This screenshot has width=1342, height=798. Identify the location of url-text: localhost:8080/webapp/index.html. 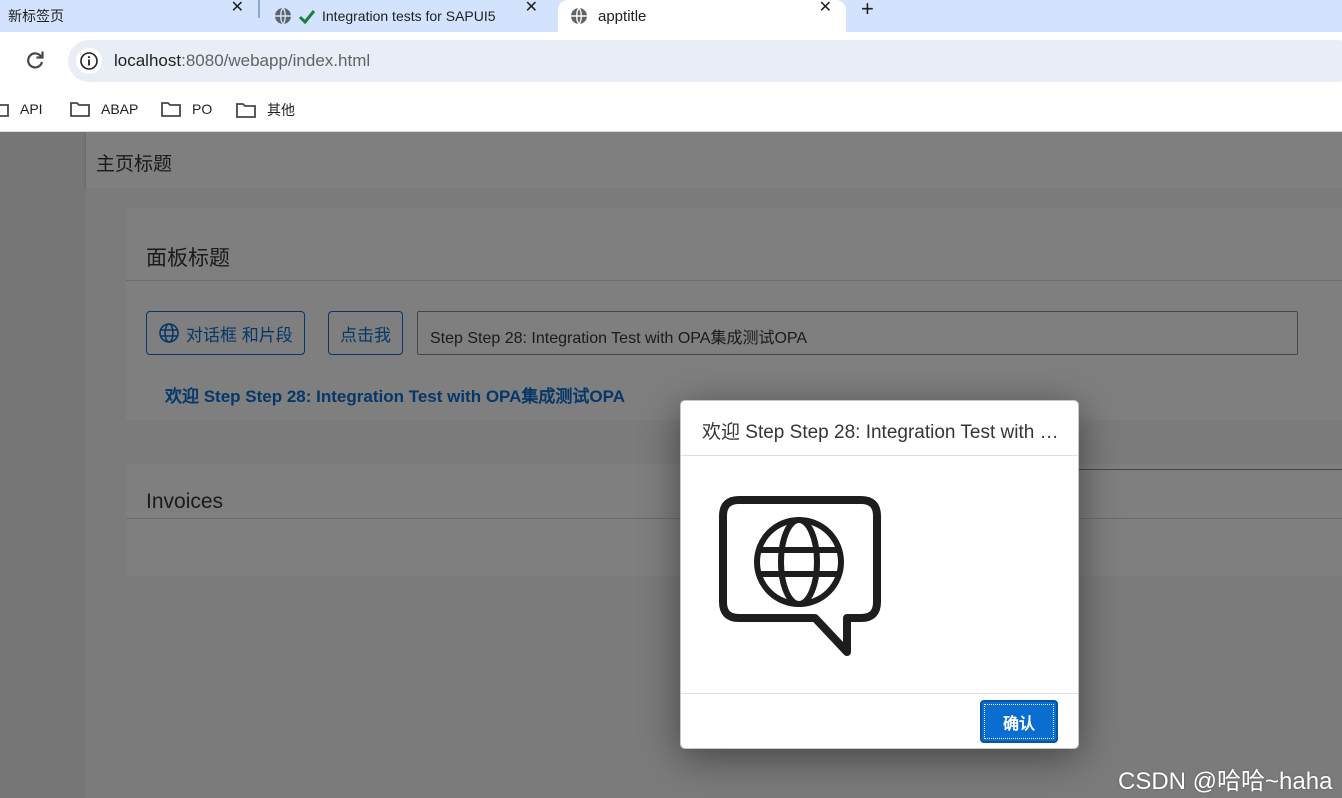
(242, 61).